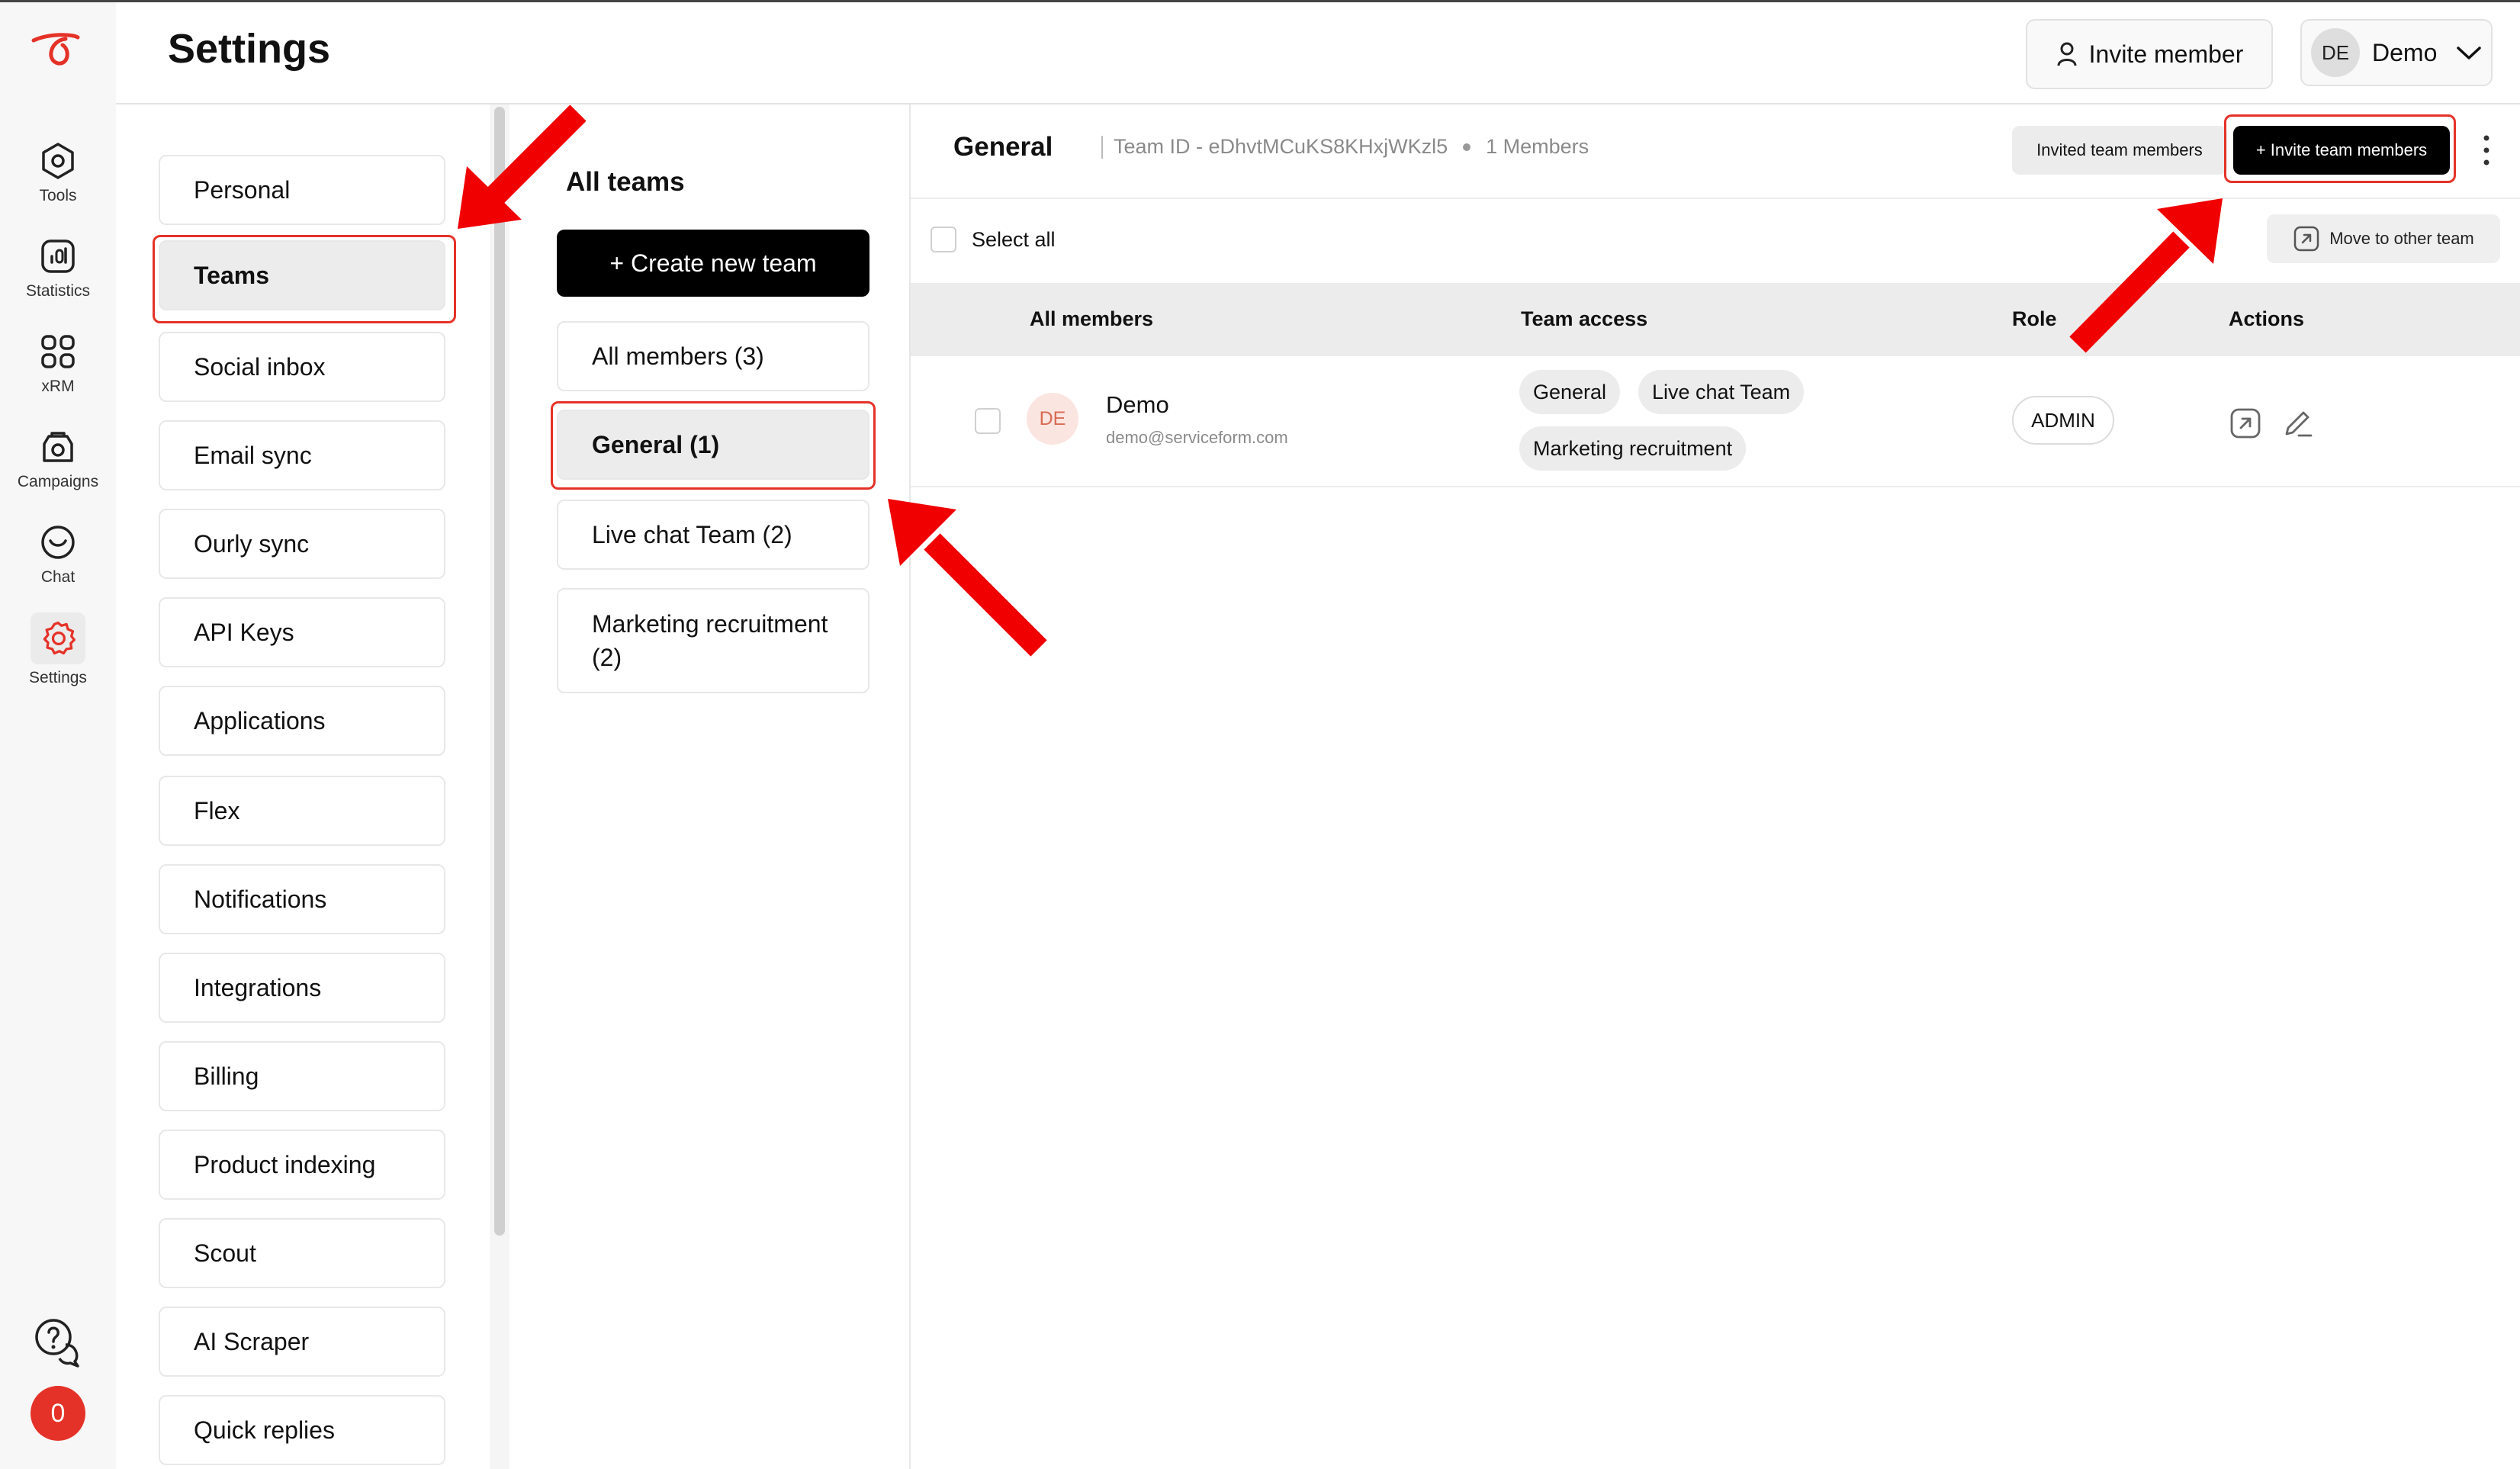  What do you see at coordinates (2401, 238) in the screenshot?
I see `move-label: Move to other team` at bounding box center [2401, 238].